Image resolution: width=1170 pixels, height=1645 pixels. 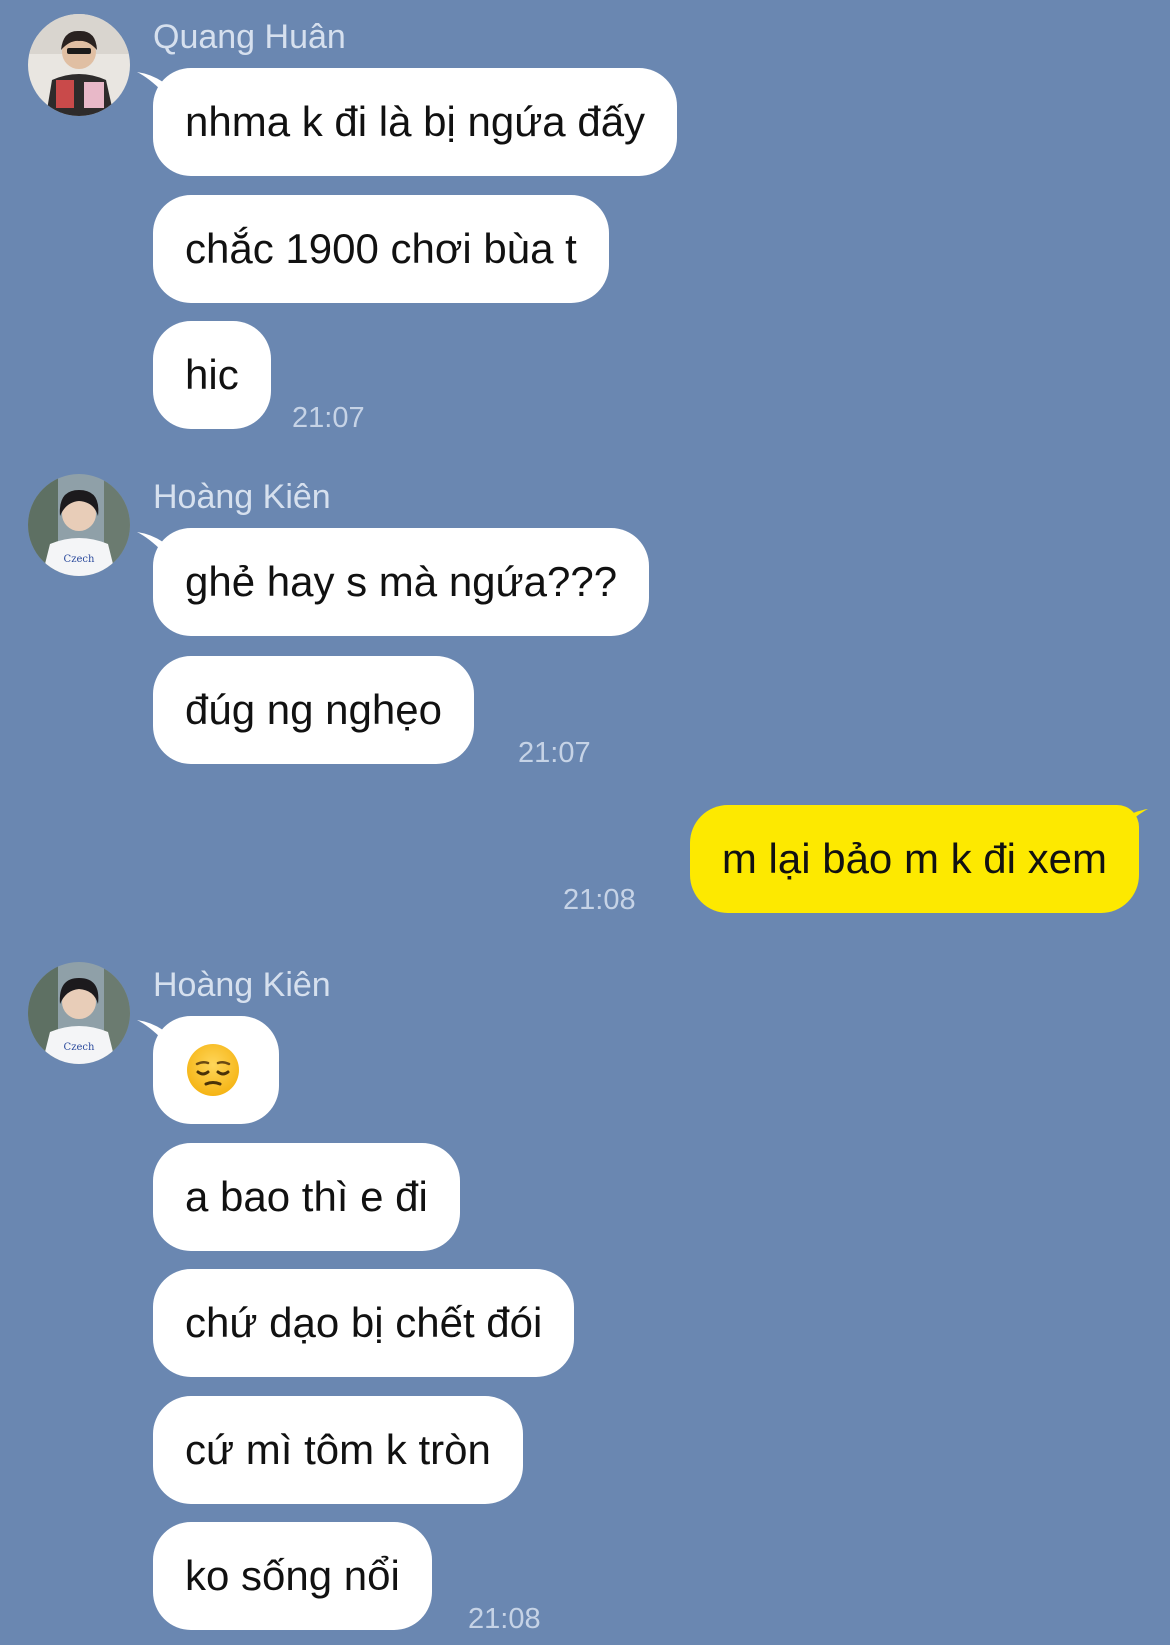 What do you see at coordinates (401, 582) in the screenshot?
I see `message-bubble-incoming: ghẻ hay s mà ngứa???` at bounding box center [401, 582].